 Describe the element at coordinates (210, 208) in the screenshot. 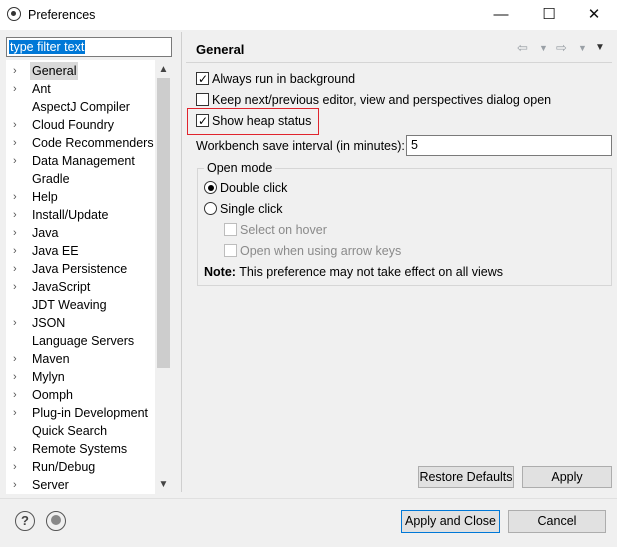

I see `radio-unselected-icon` at that location.